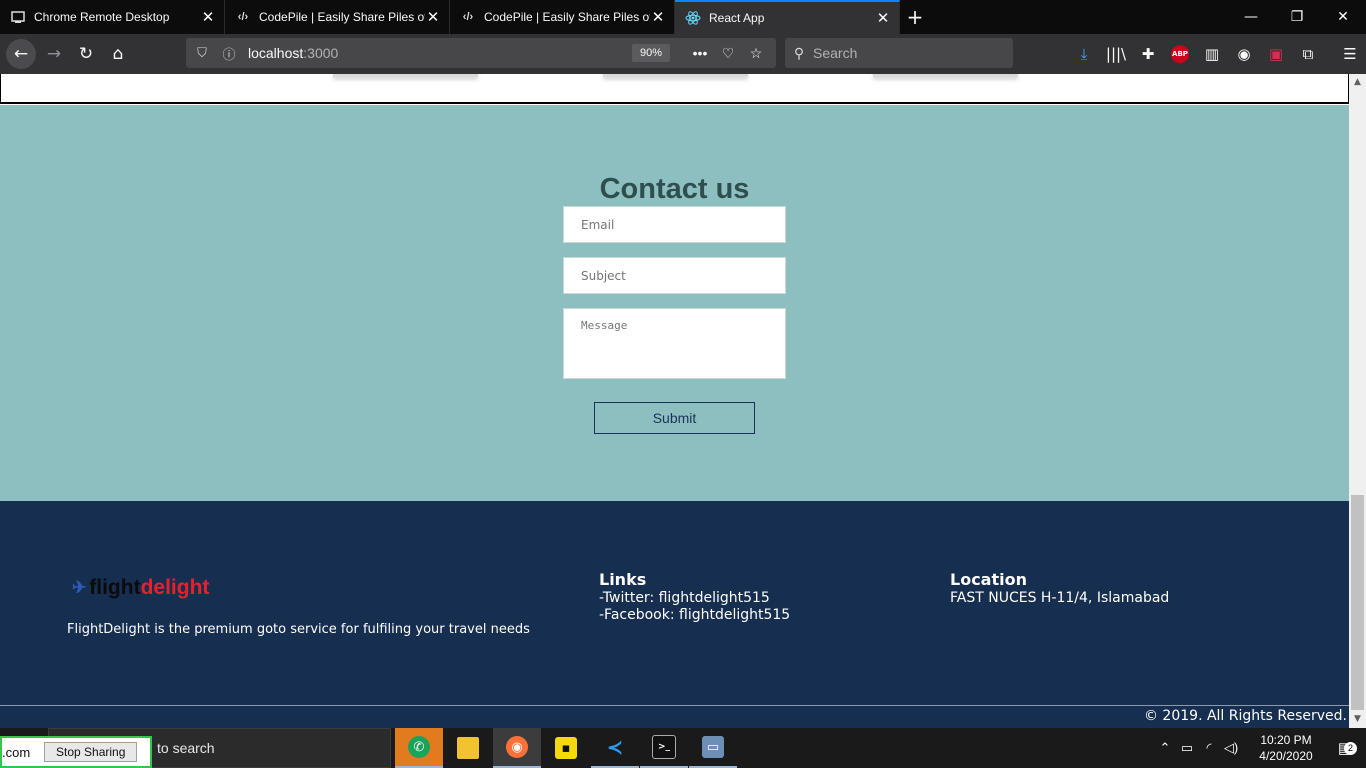 The width and height of the screenshot is (1366, 768). What do you see at coordinates (21, 54) in the screenshot?
I see `back-arrow-icon: ←` at bounding box center [21, 54].